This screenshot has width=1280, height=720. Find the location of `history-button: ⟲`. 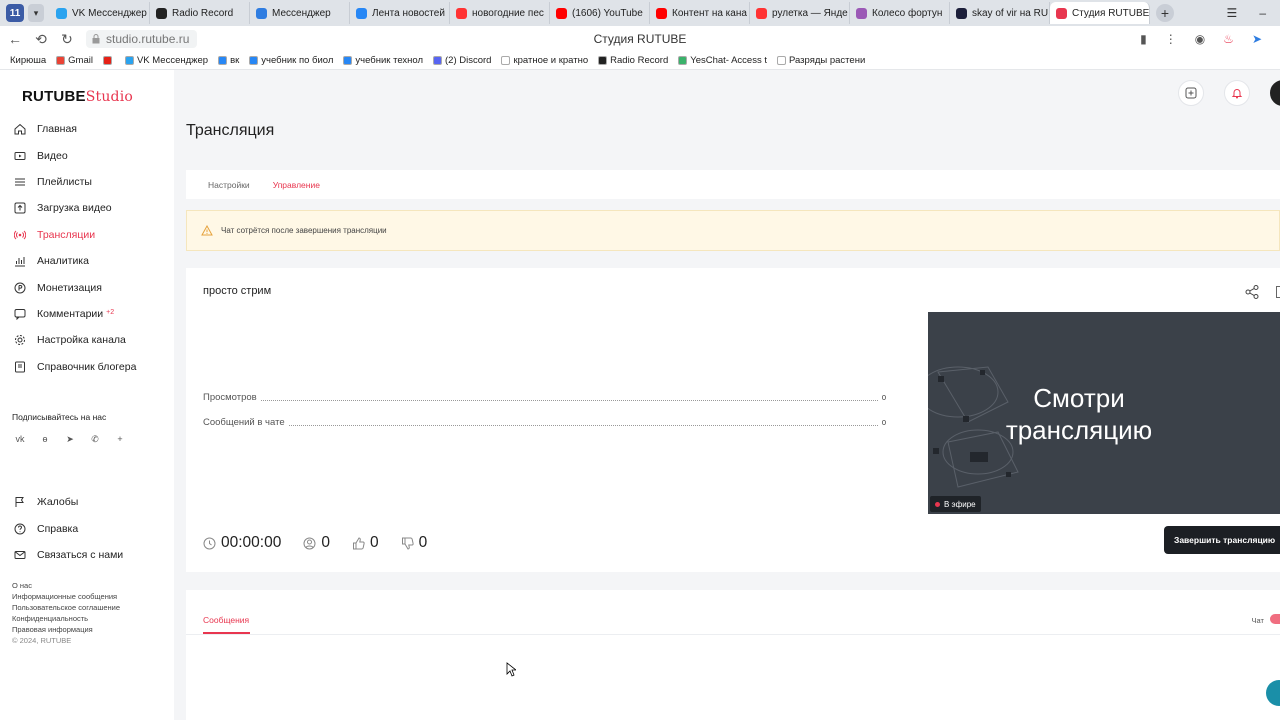

history-button: ⟲ is located at coordinates (41, 39).